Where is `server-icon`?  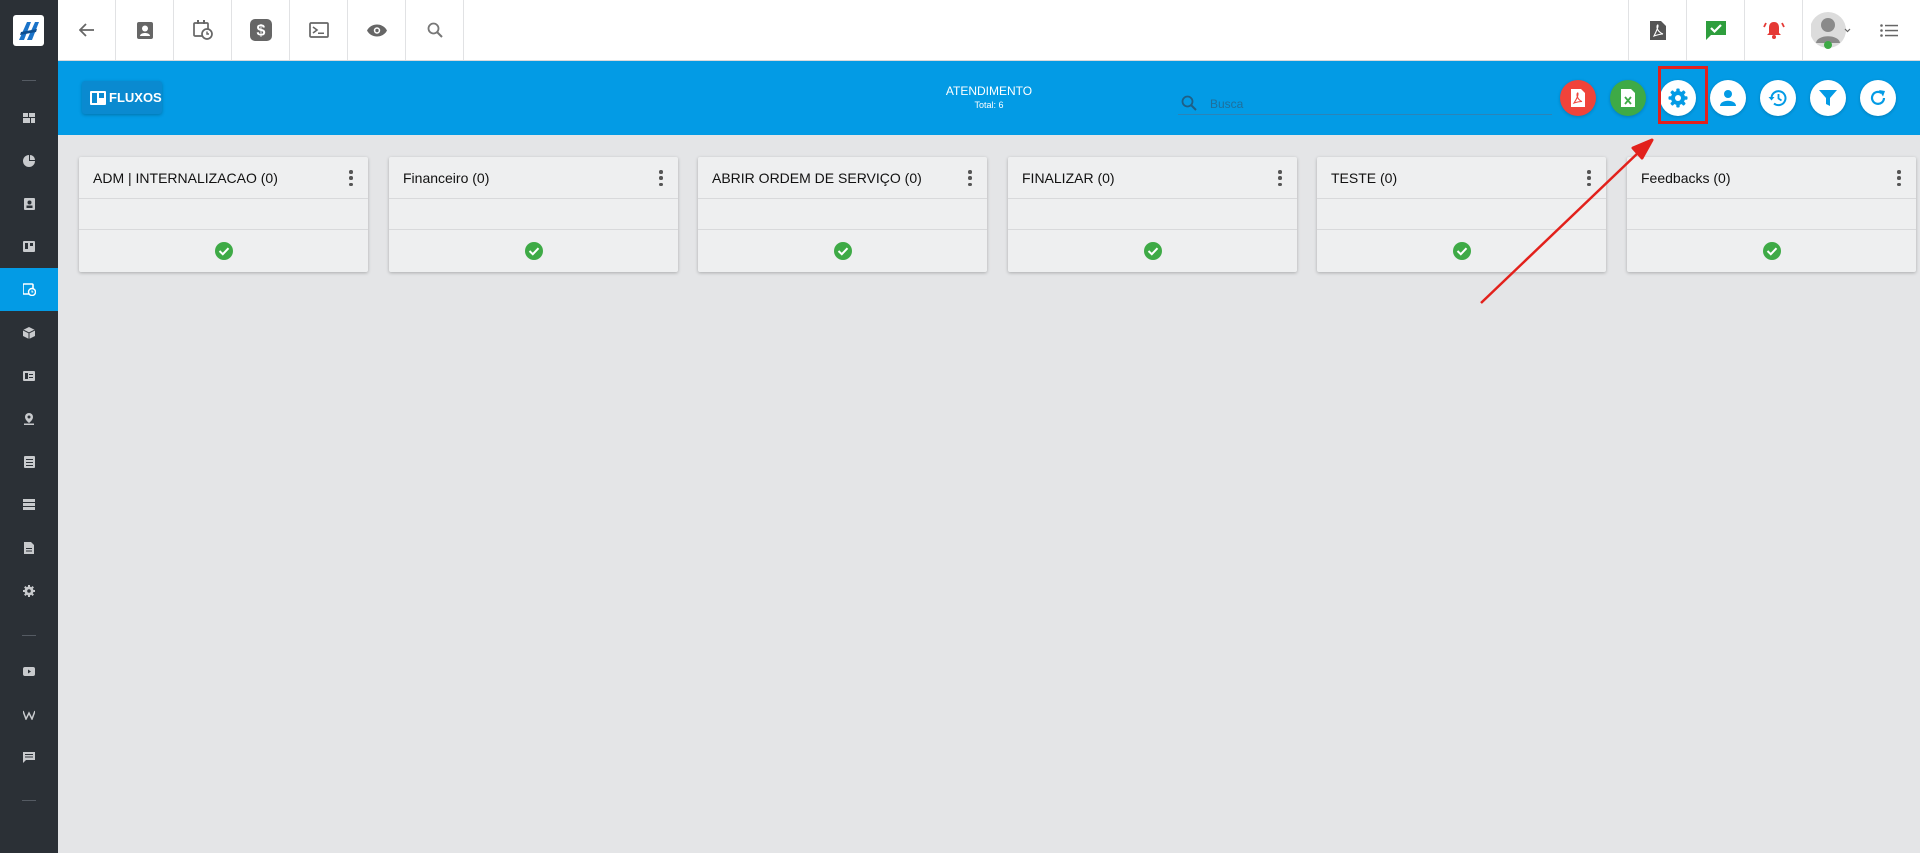
server-icon is located at coordinates (29, 504).